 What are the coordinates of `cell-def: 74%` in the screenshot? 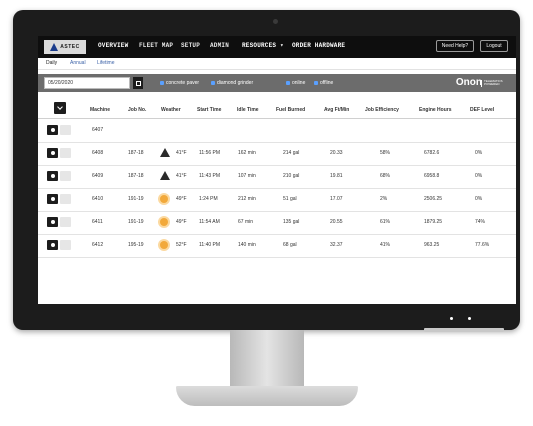 It's located at (480, 222).